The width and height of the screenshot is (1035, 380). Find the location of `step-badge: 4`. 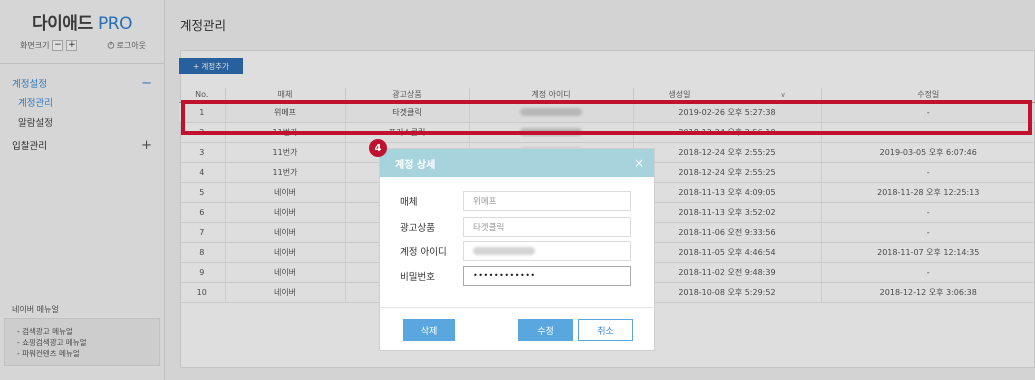

step-badge: 4 is located at coordinates (378, 148).